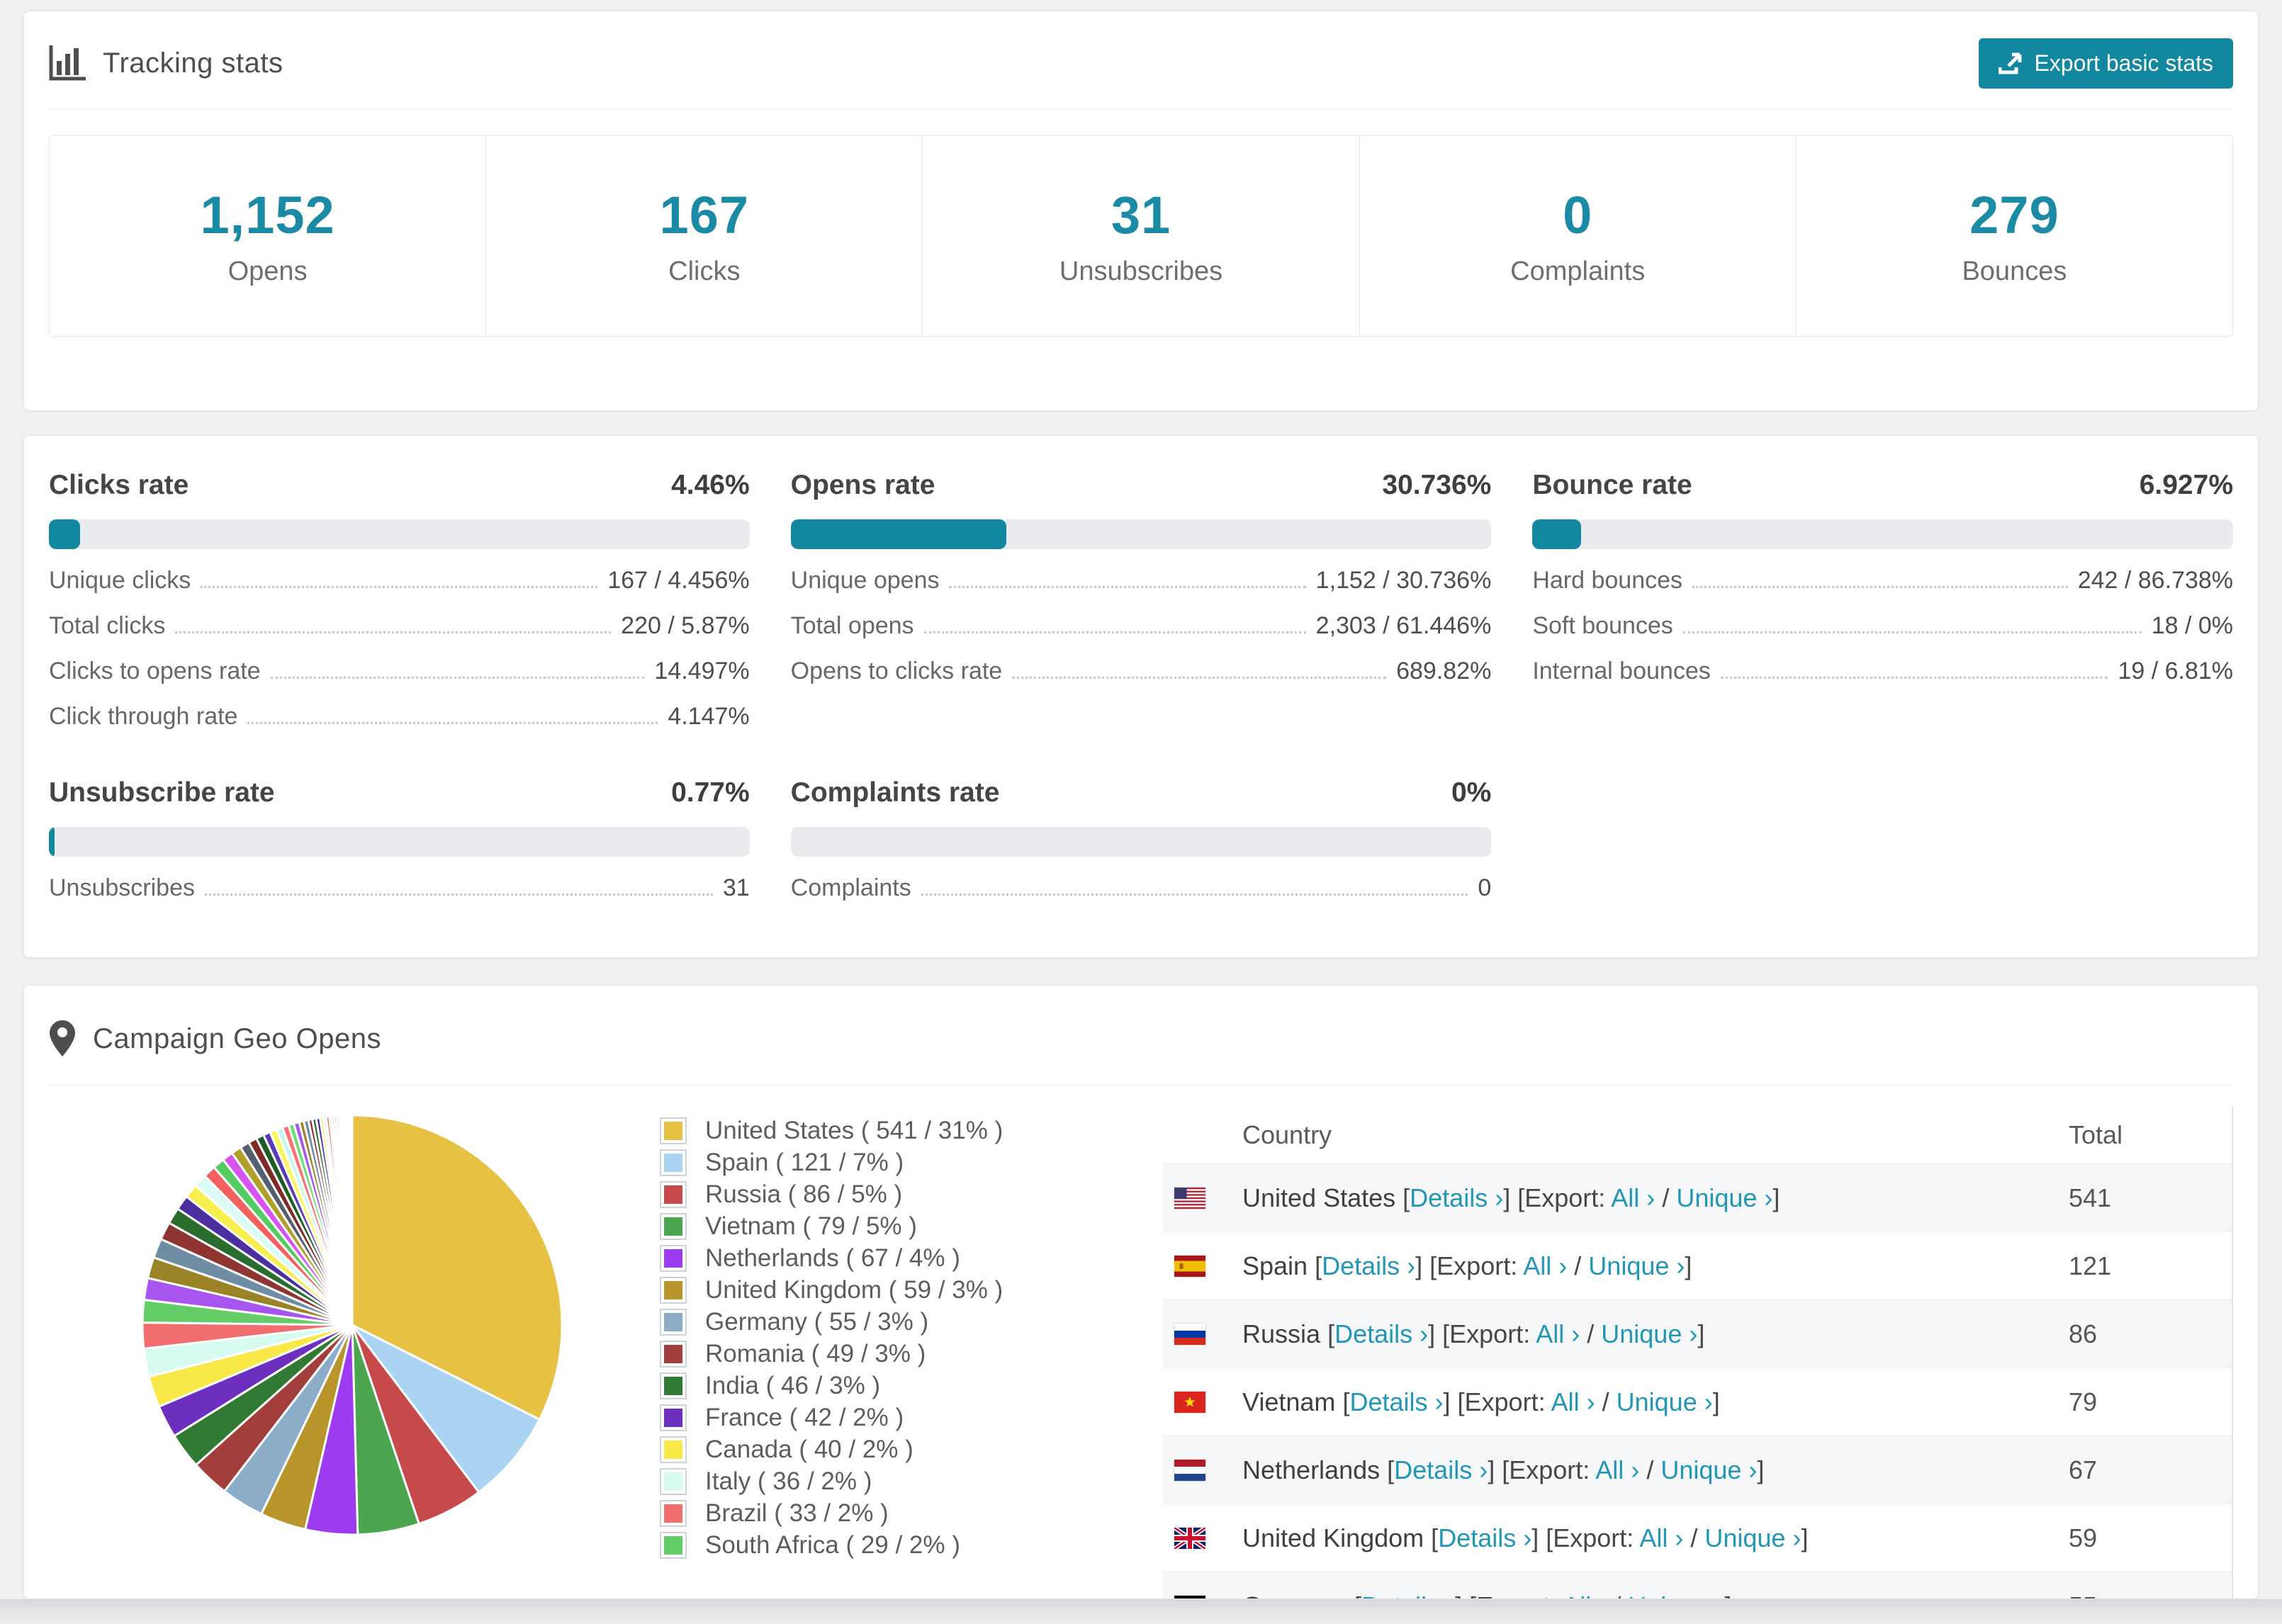 The width and height of the screenshot is (2282, 1624). Describe the element at coordinates (2106, 63) in the screenshot. I see `export-basic-stats-button: Export basic stats` at that location.